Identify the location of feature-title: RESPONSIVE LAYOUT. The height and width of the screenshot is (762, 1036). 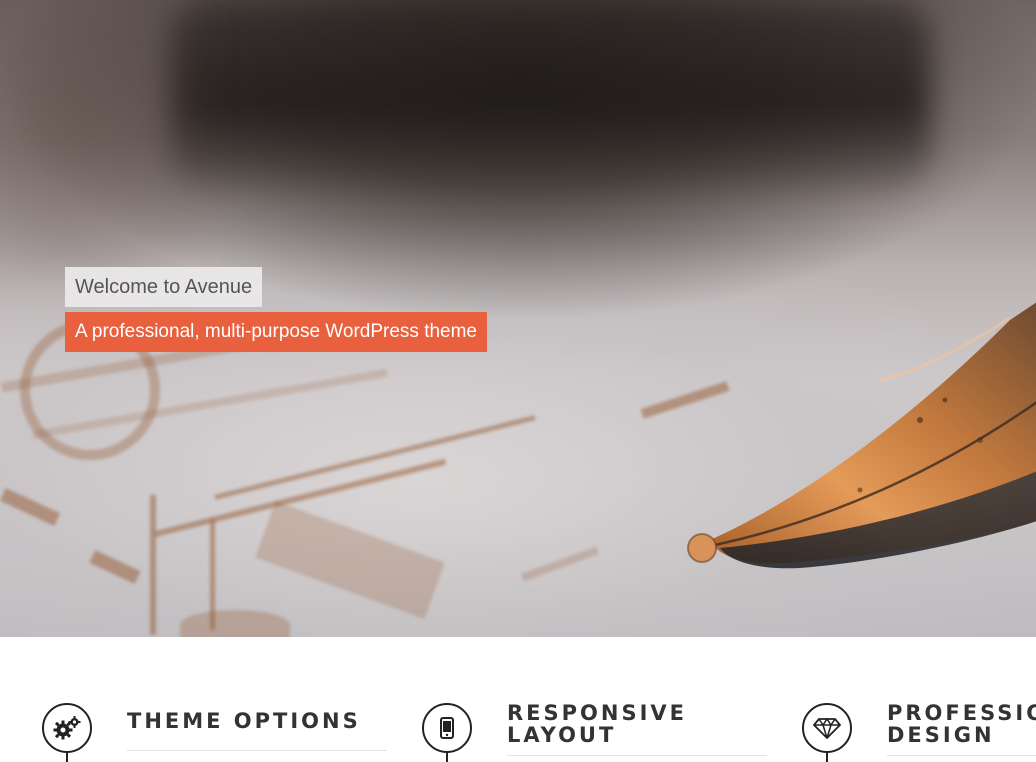
(597, 724).